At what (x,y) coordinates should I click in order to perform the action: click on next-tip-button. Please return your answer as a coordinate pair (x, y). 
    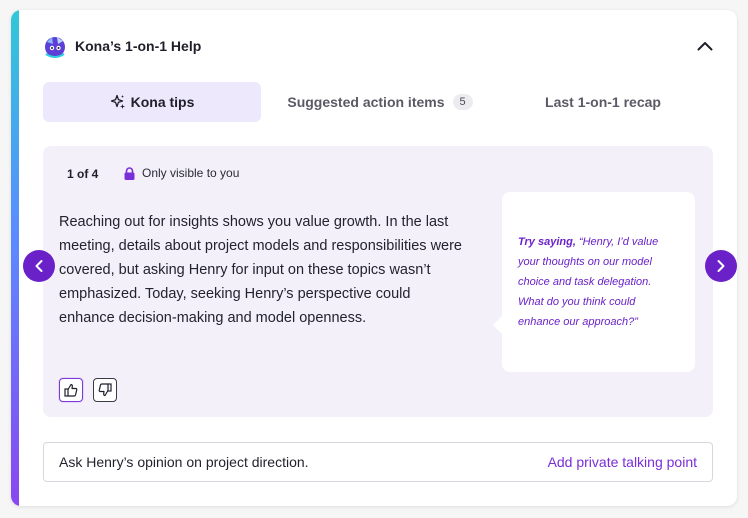
    Looking at the image, I should click on (721, 266).